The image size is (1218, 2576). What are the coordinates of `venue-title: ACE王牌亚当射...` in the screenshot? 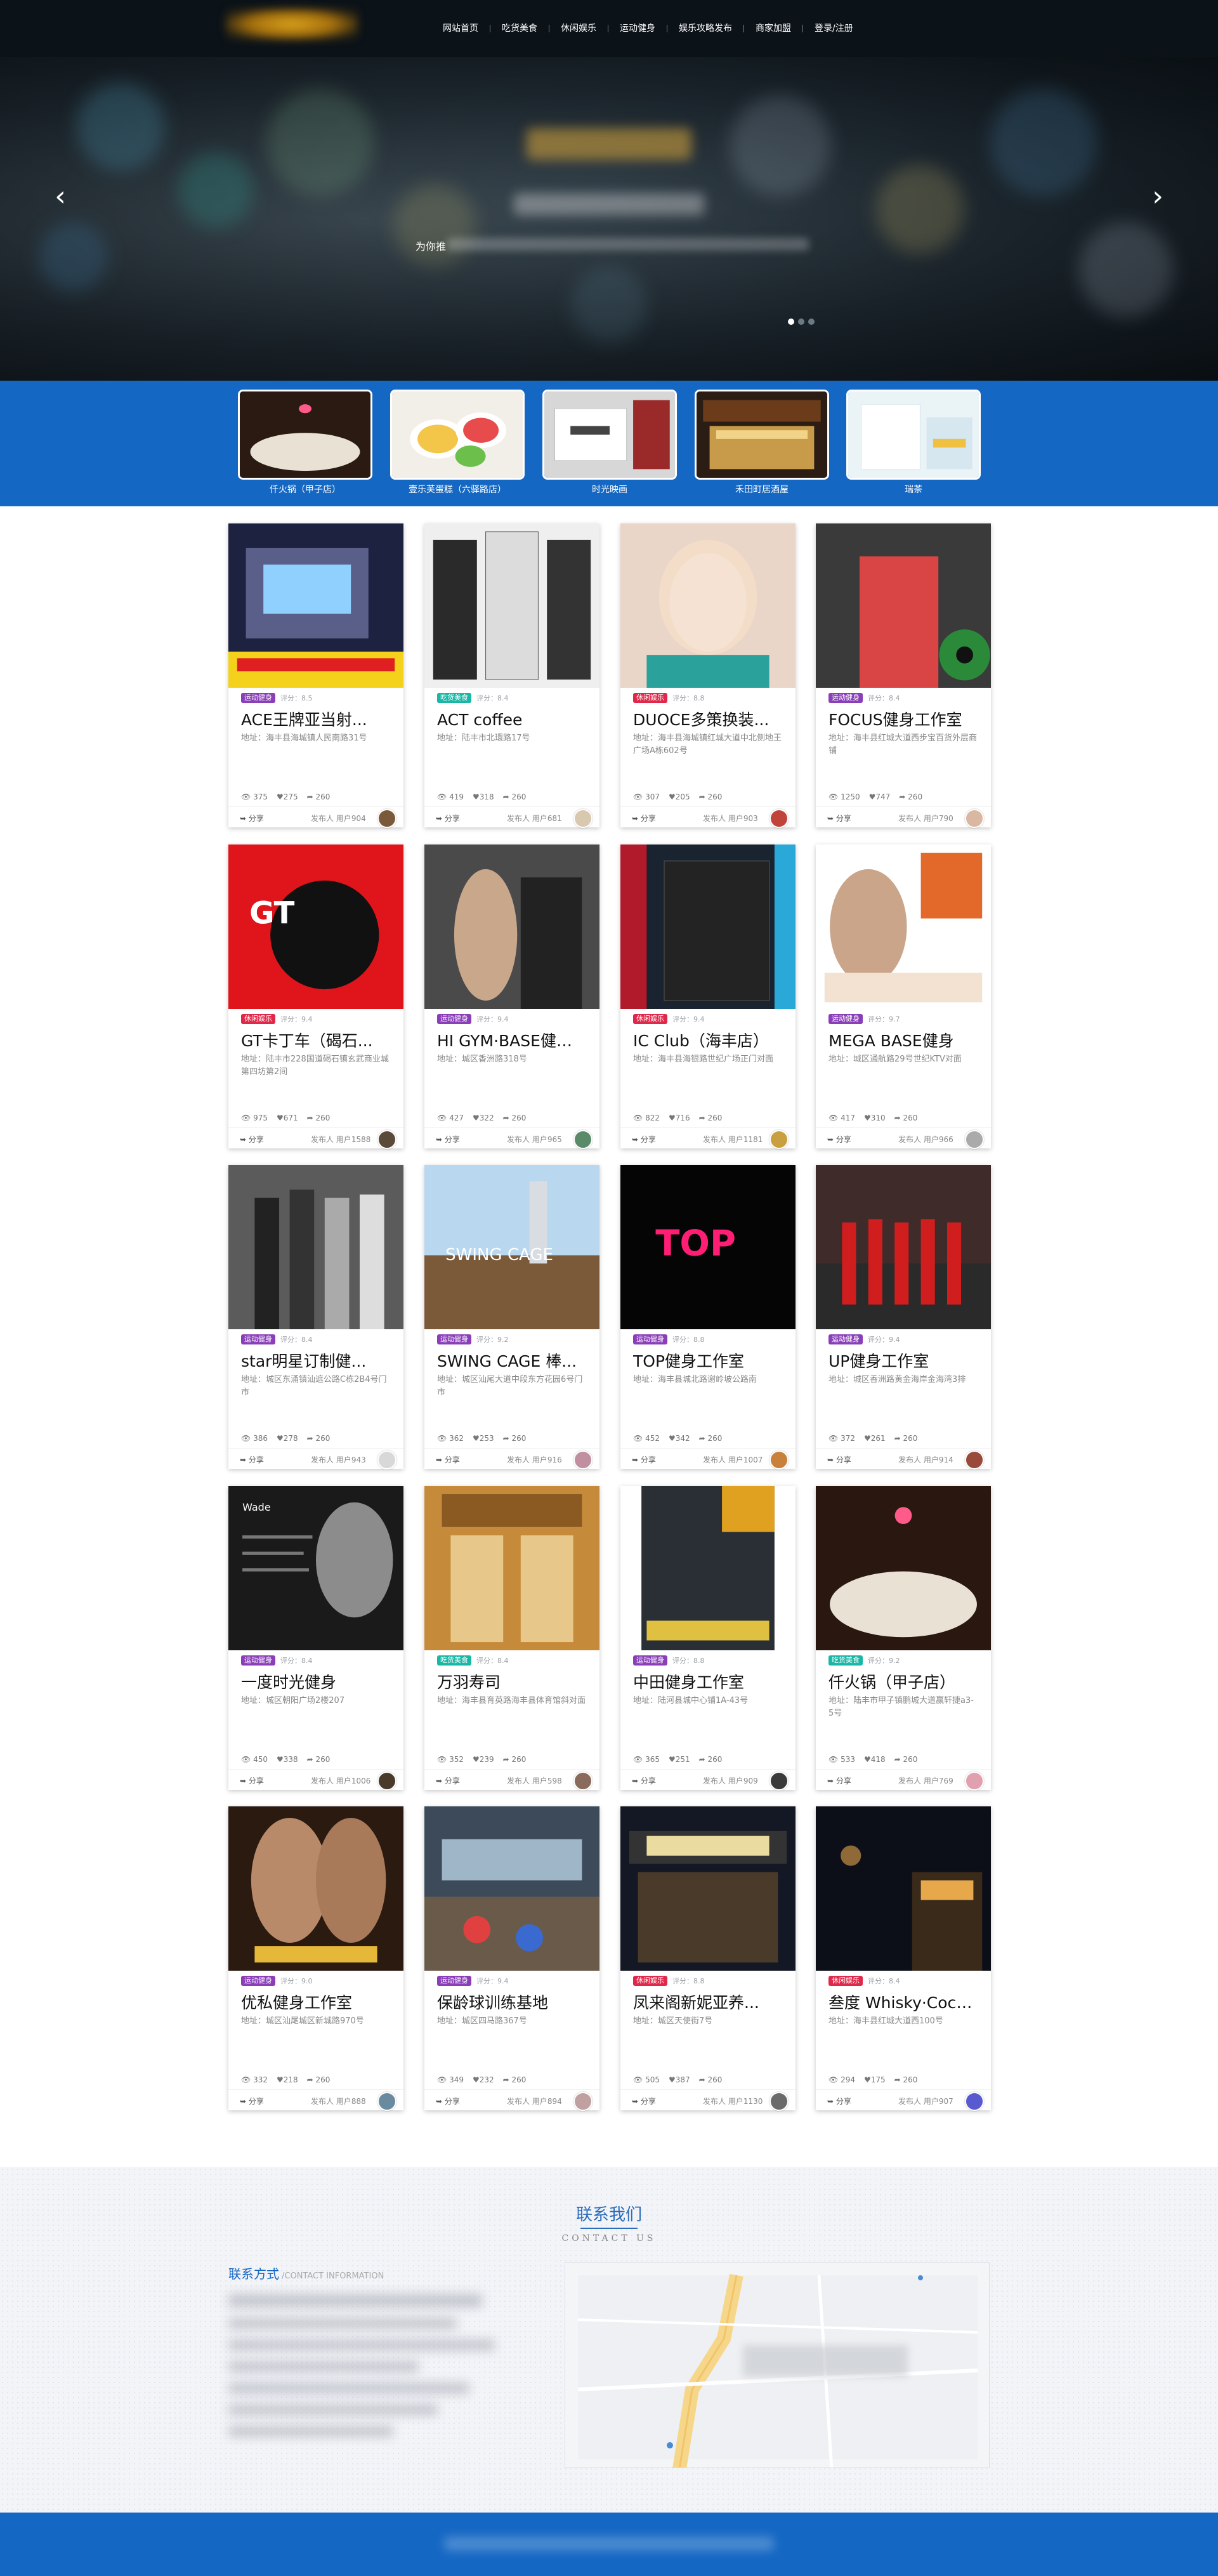 It's located at (316, 720).